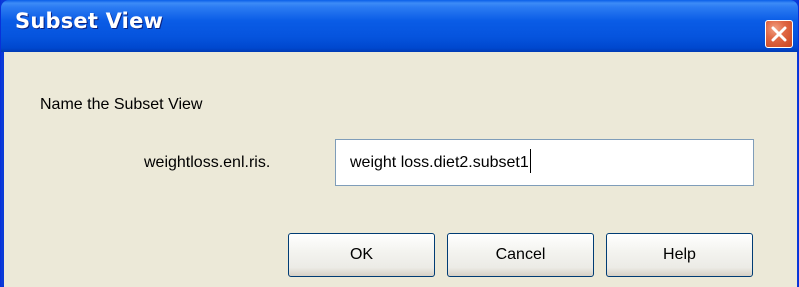 This screenshot has width=799, height=287. What do you see at coordinates (520, 255) in the screenshot?
I see `cancel-button: Cancel` at bounding box center [520, 255].